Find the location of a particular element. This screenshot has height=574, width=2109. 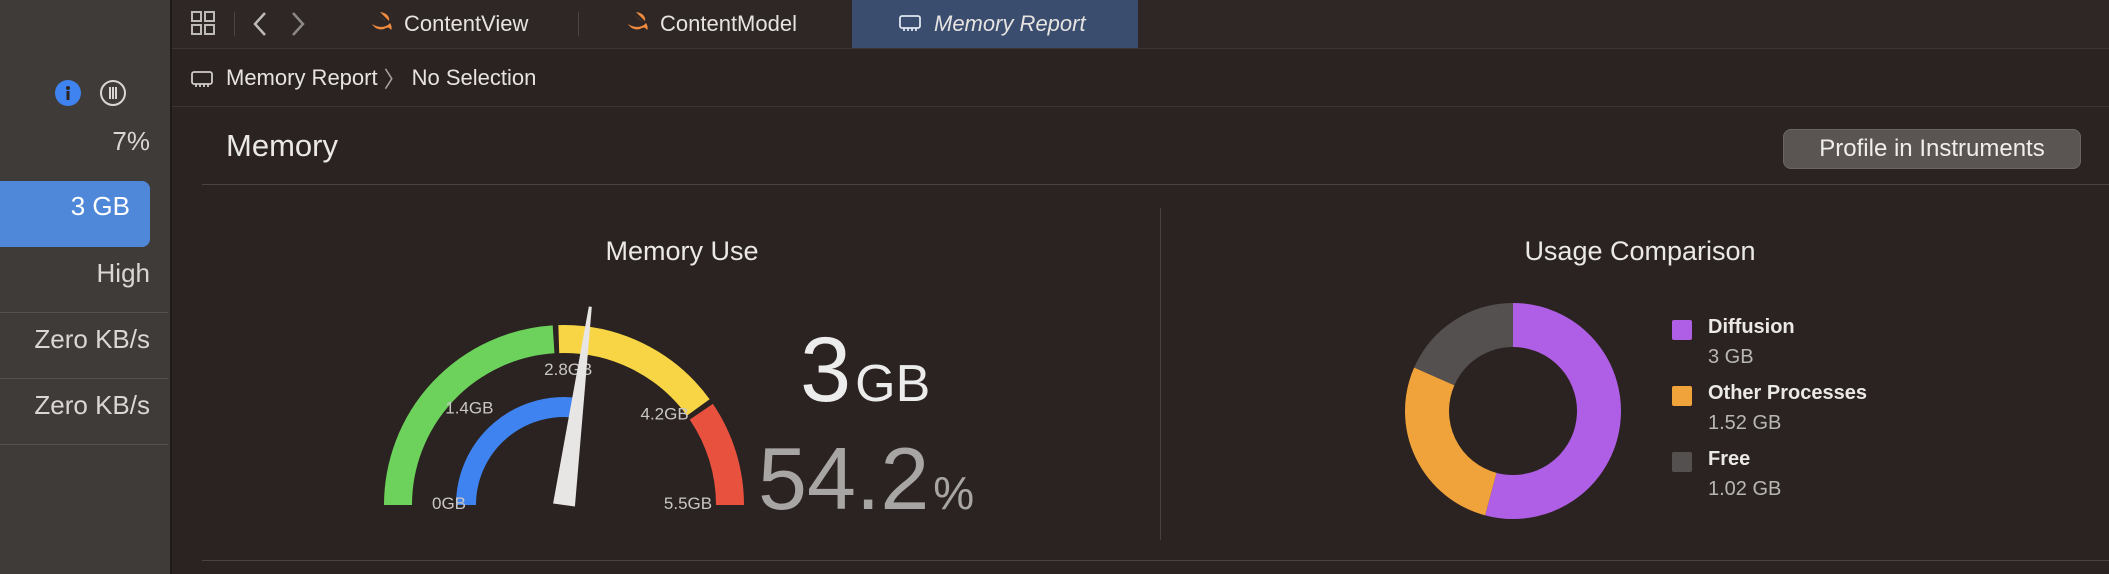

legend-value: 1.52 GB is located at coordinates (1745, 423).